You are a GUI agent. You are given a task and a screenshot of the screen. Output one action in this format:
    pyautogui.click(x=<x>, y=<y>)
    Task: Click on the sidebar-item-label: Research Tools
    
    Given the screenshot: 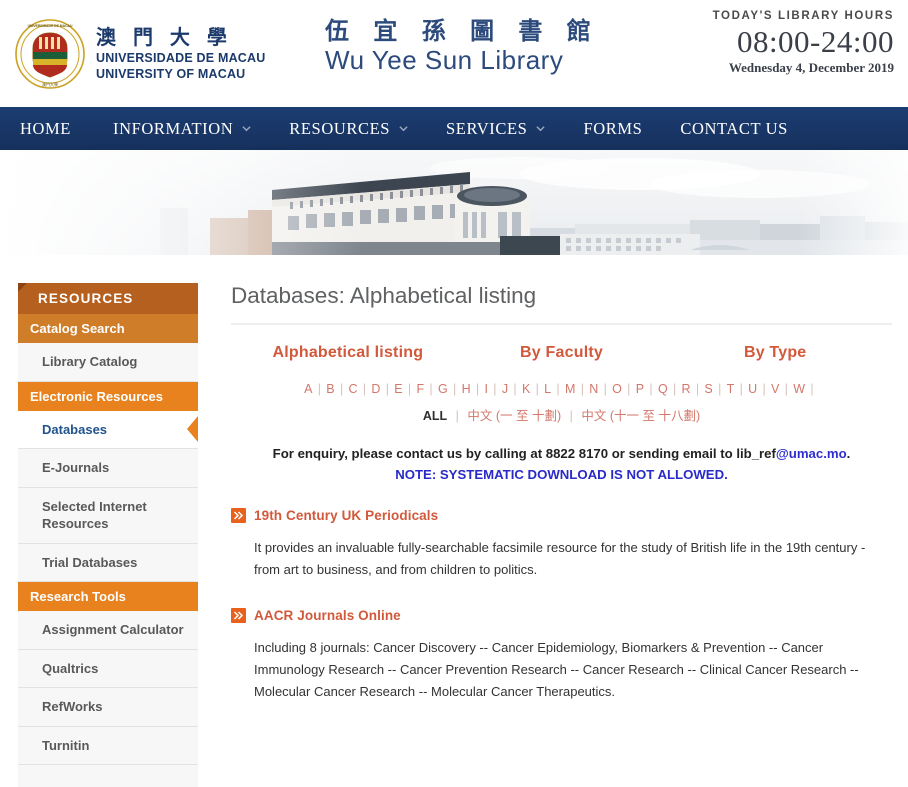 What is the action you would take?
    pyautogui.click(x=78, y=597)
    